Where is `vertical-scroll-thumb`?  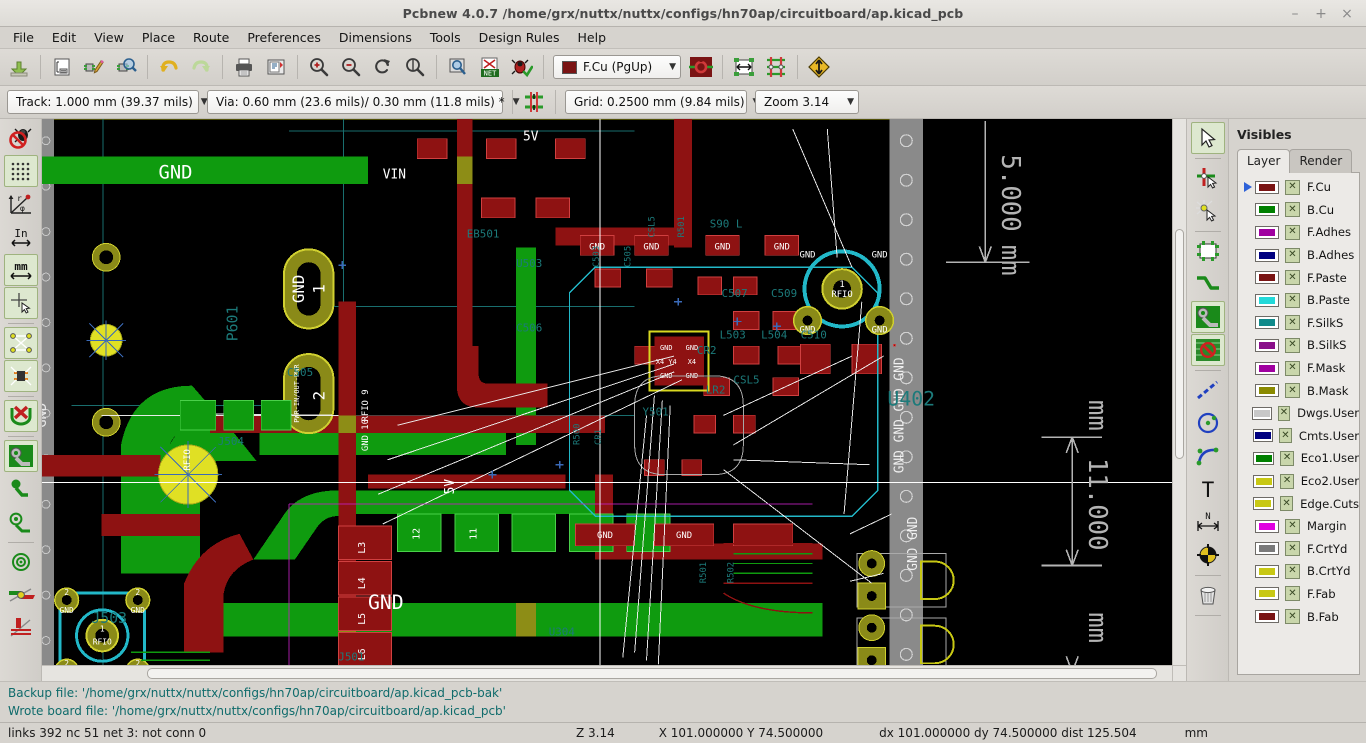 vertical-scroll-thumb is located at coordinates (1179, 344).